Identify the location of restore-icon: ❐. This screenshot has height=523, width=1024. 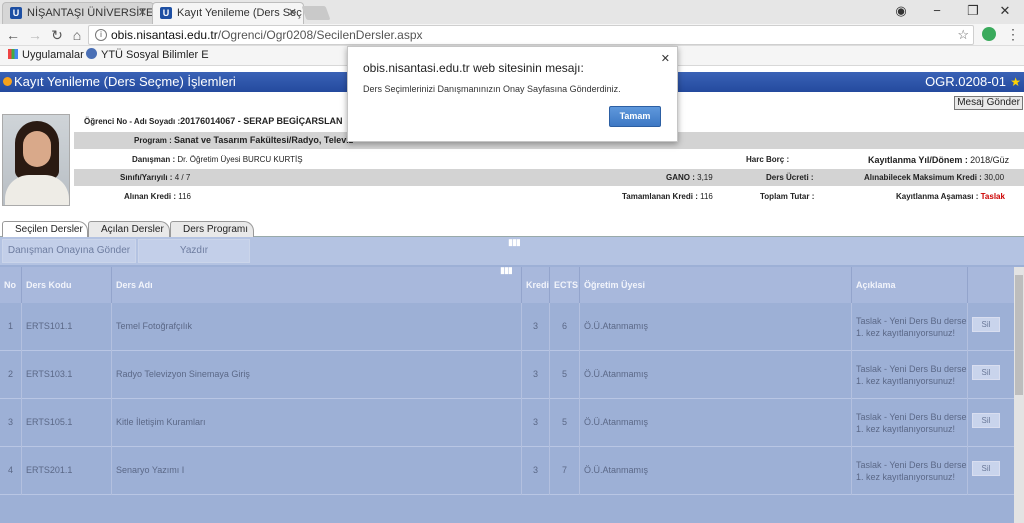
(973, 12).